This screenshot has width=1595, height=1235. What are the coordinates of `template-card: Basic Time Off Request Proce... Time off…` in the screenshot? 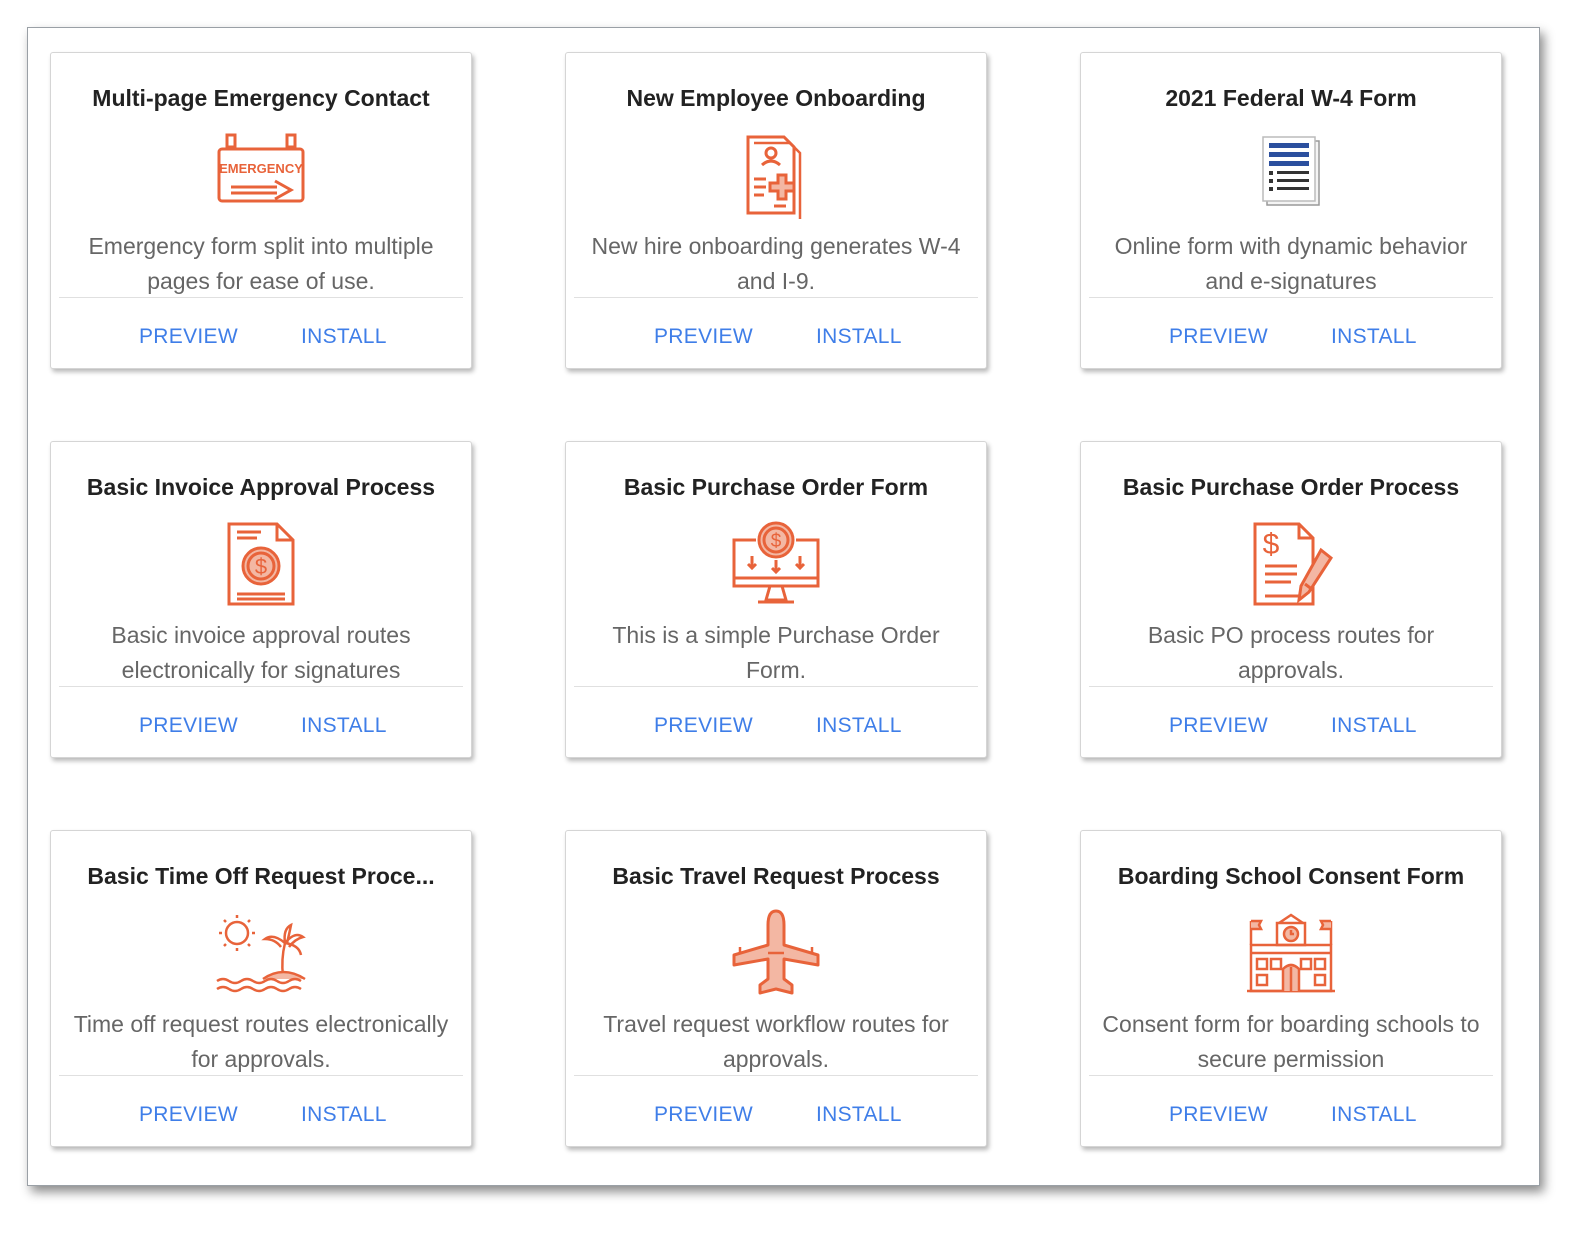 It's located at (261, 988).